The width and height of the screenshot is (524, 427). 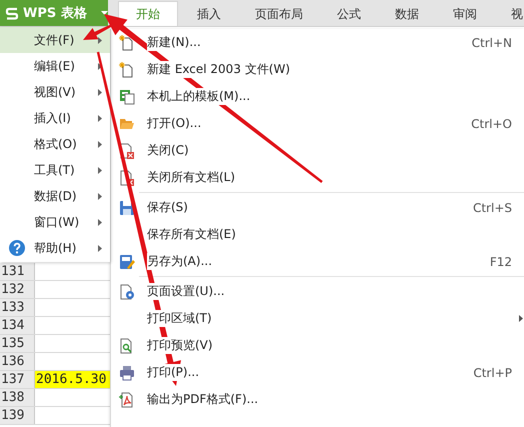 What do you see at coordinates (317, 372) in the screenshot?
I see `menu-item: 打印(P)... Ctrl+P` at bounding box center [317, 372].